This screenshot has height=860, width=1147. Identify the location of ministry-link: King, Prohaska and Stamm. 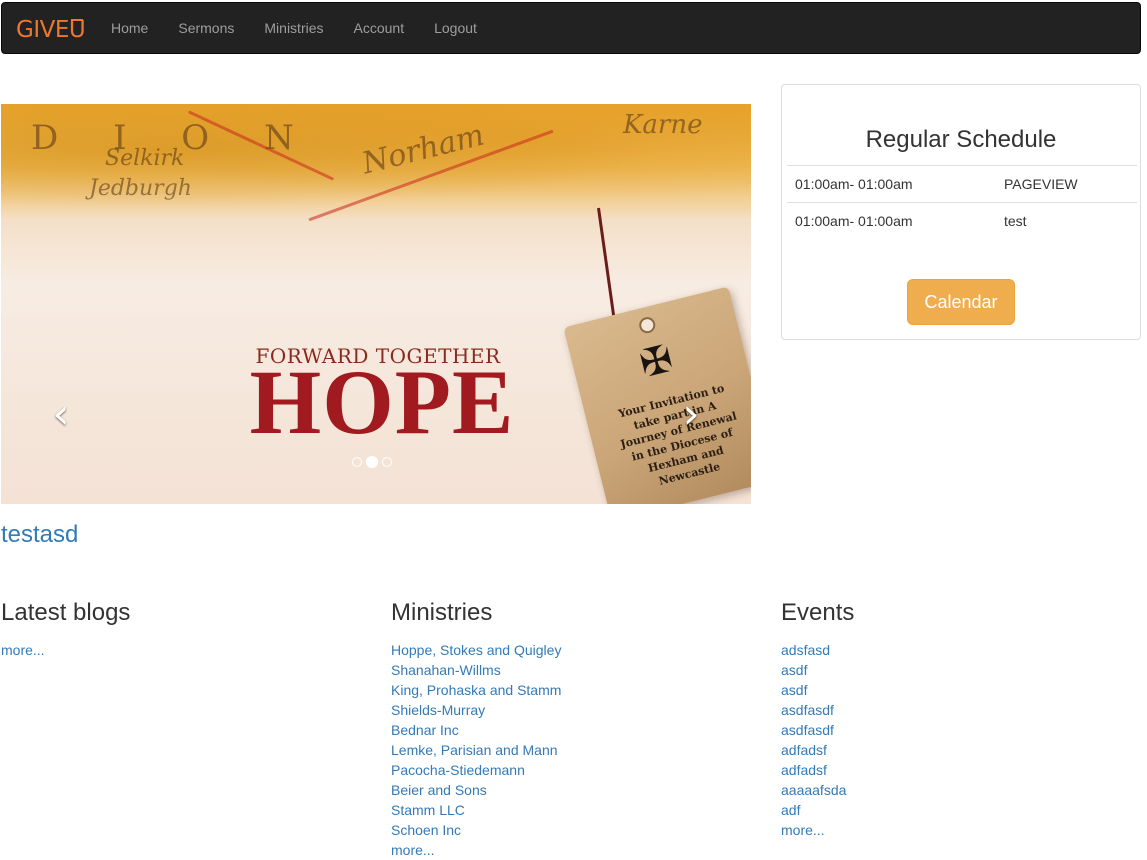
(476, 690).